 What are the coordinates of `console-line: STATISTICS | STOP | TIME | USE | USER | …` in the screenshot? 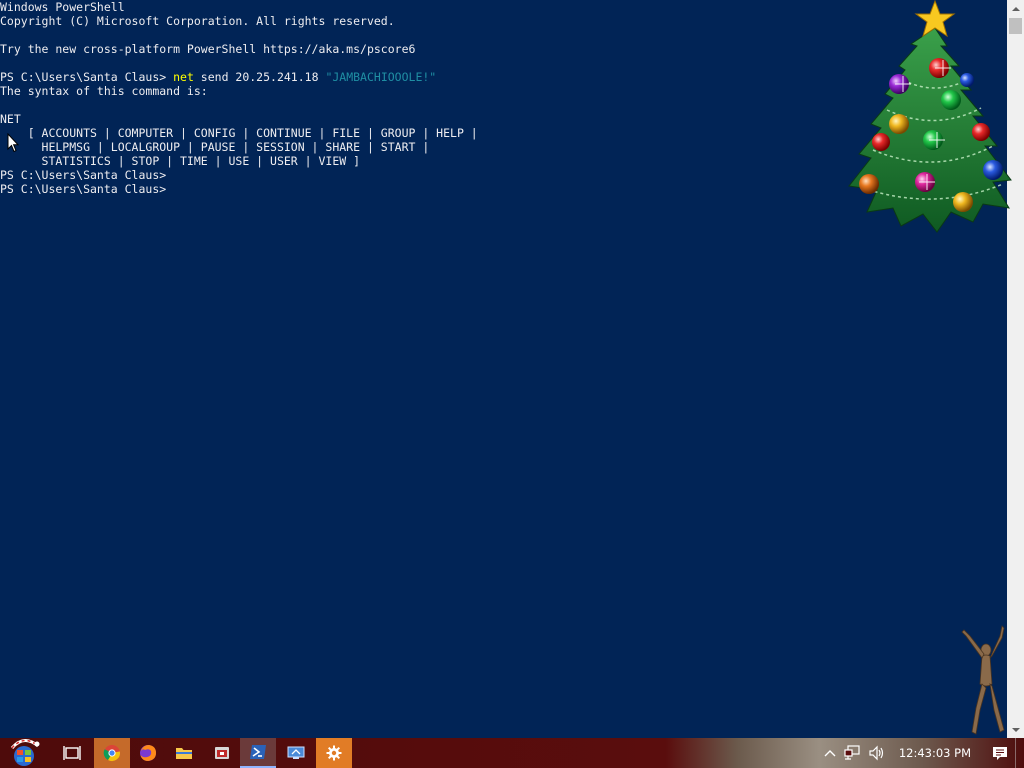 It's located at (180, 161).